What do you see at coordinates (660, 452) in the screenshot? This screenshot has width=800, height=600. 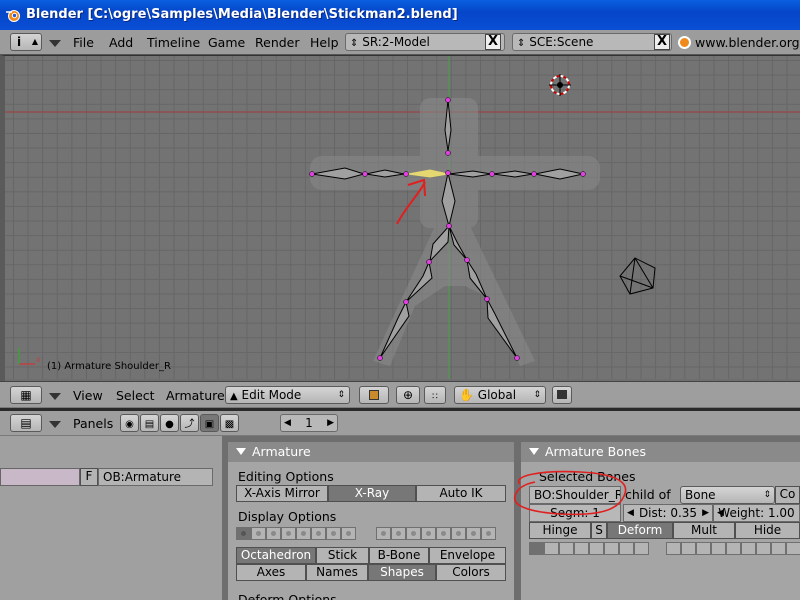 I see `bones-panel-header: Armature Bones` at bounding box center [660, 452].